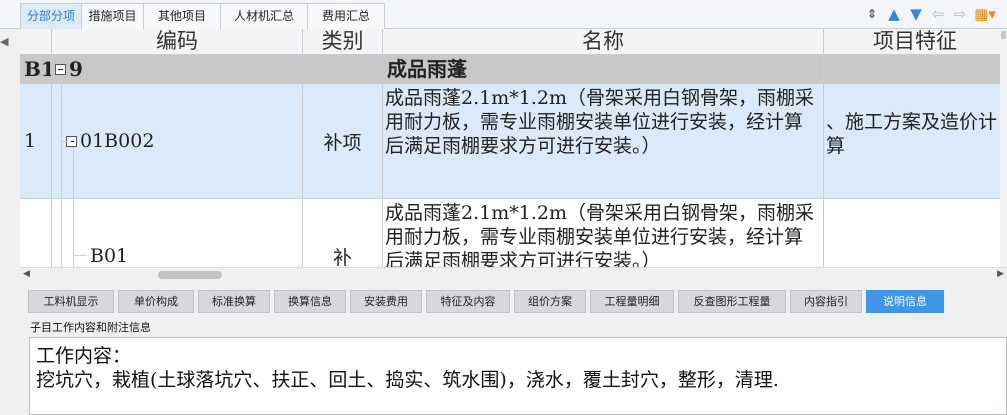 Image resolution: width=1007 pixels, height=415 pixels. Describe the element at coordinates (264, 16) in the screenshot. I see `tab-rencaiji-huizong: 人材机汇总` at that location.